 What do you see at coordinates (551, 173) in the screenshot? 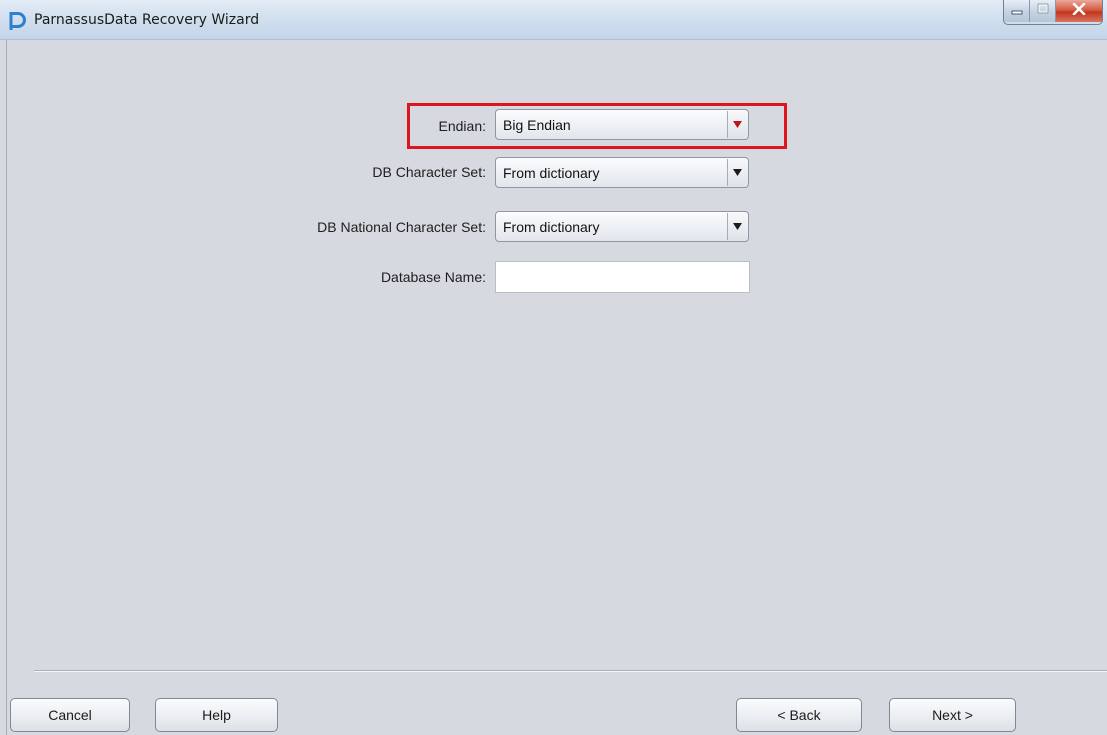
I see `db-charset-selected-value: From dictionary` at bounding box center [551, 173].